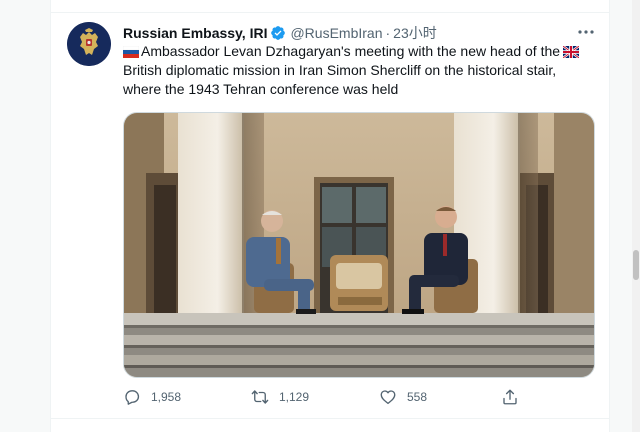 This screenshot has width=640, height=432. I want to click on like-count: 558, so click(417, 397).